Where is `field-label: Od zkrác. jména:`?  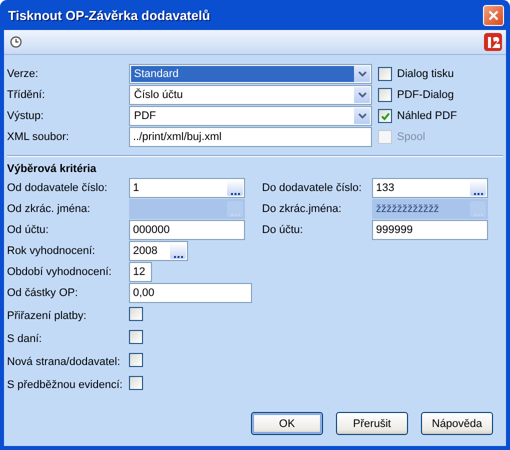 field-label: Od zkrác. jména: is located at coordinates (49, 209).